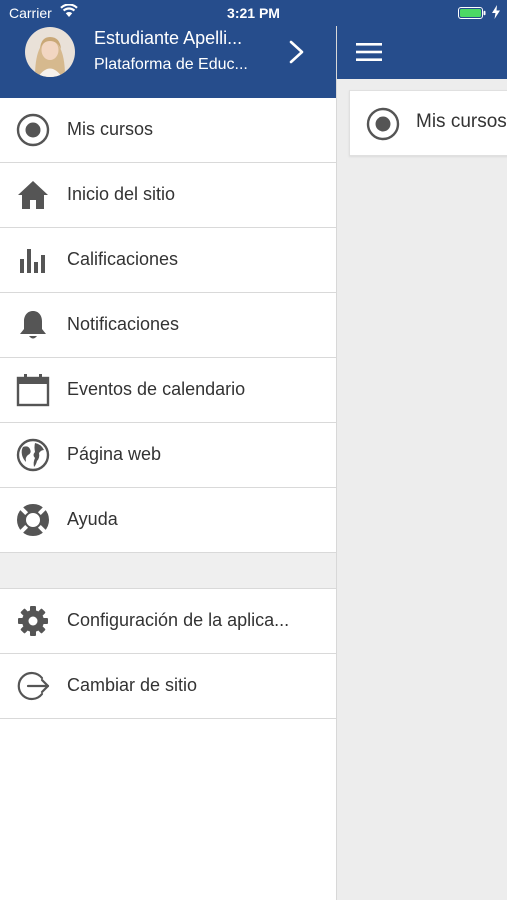 The image size is (507, 900). What do you see at coordinates (156, 389) in the screenshot?
I see `menu-item-label: Eventos de calendario` at bounding box center [156, 389].